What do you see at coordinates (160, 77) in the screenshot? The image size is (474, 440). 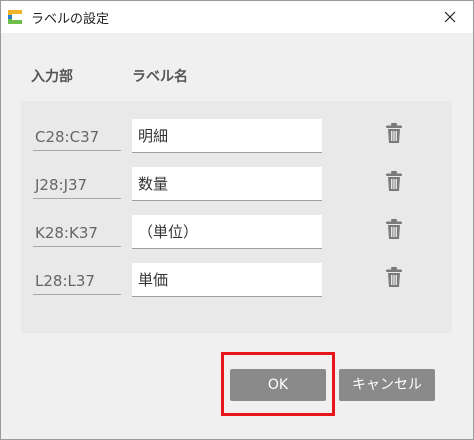 I see `header-label-name: ラベル名` at bounding box center [160, 77].